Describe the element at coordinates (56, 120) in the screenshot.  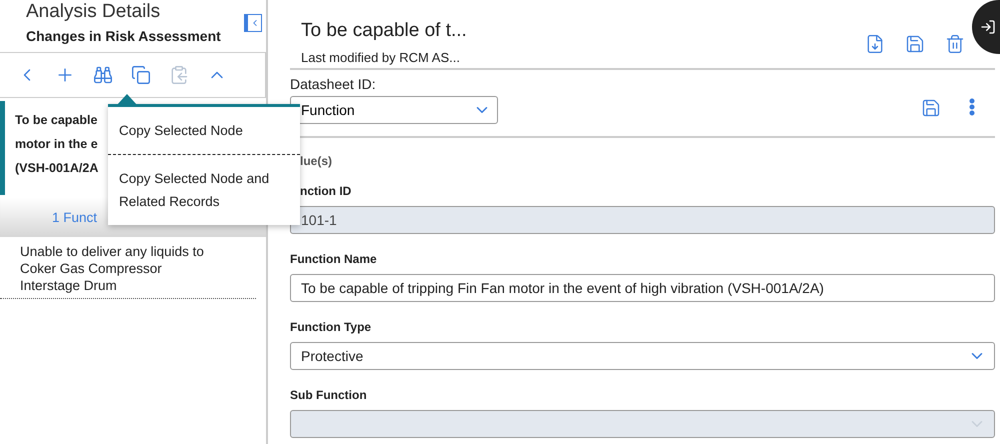
I see `node-text: To be capable` at that location.